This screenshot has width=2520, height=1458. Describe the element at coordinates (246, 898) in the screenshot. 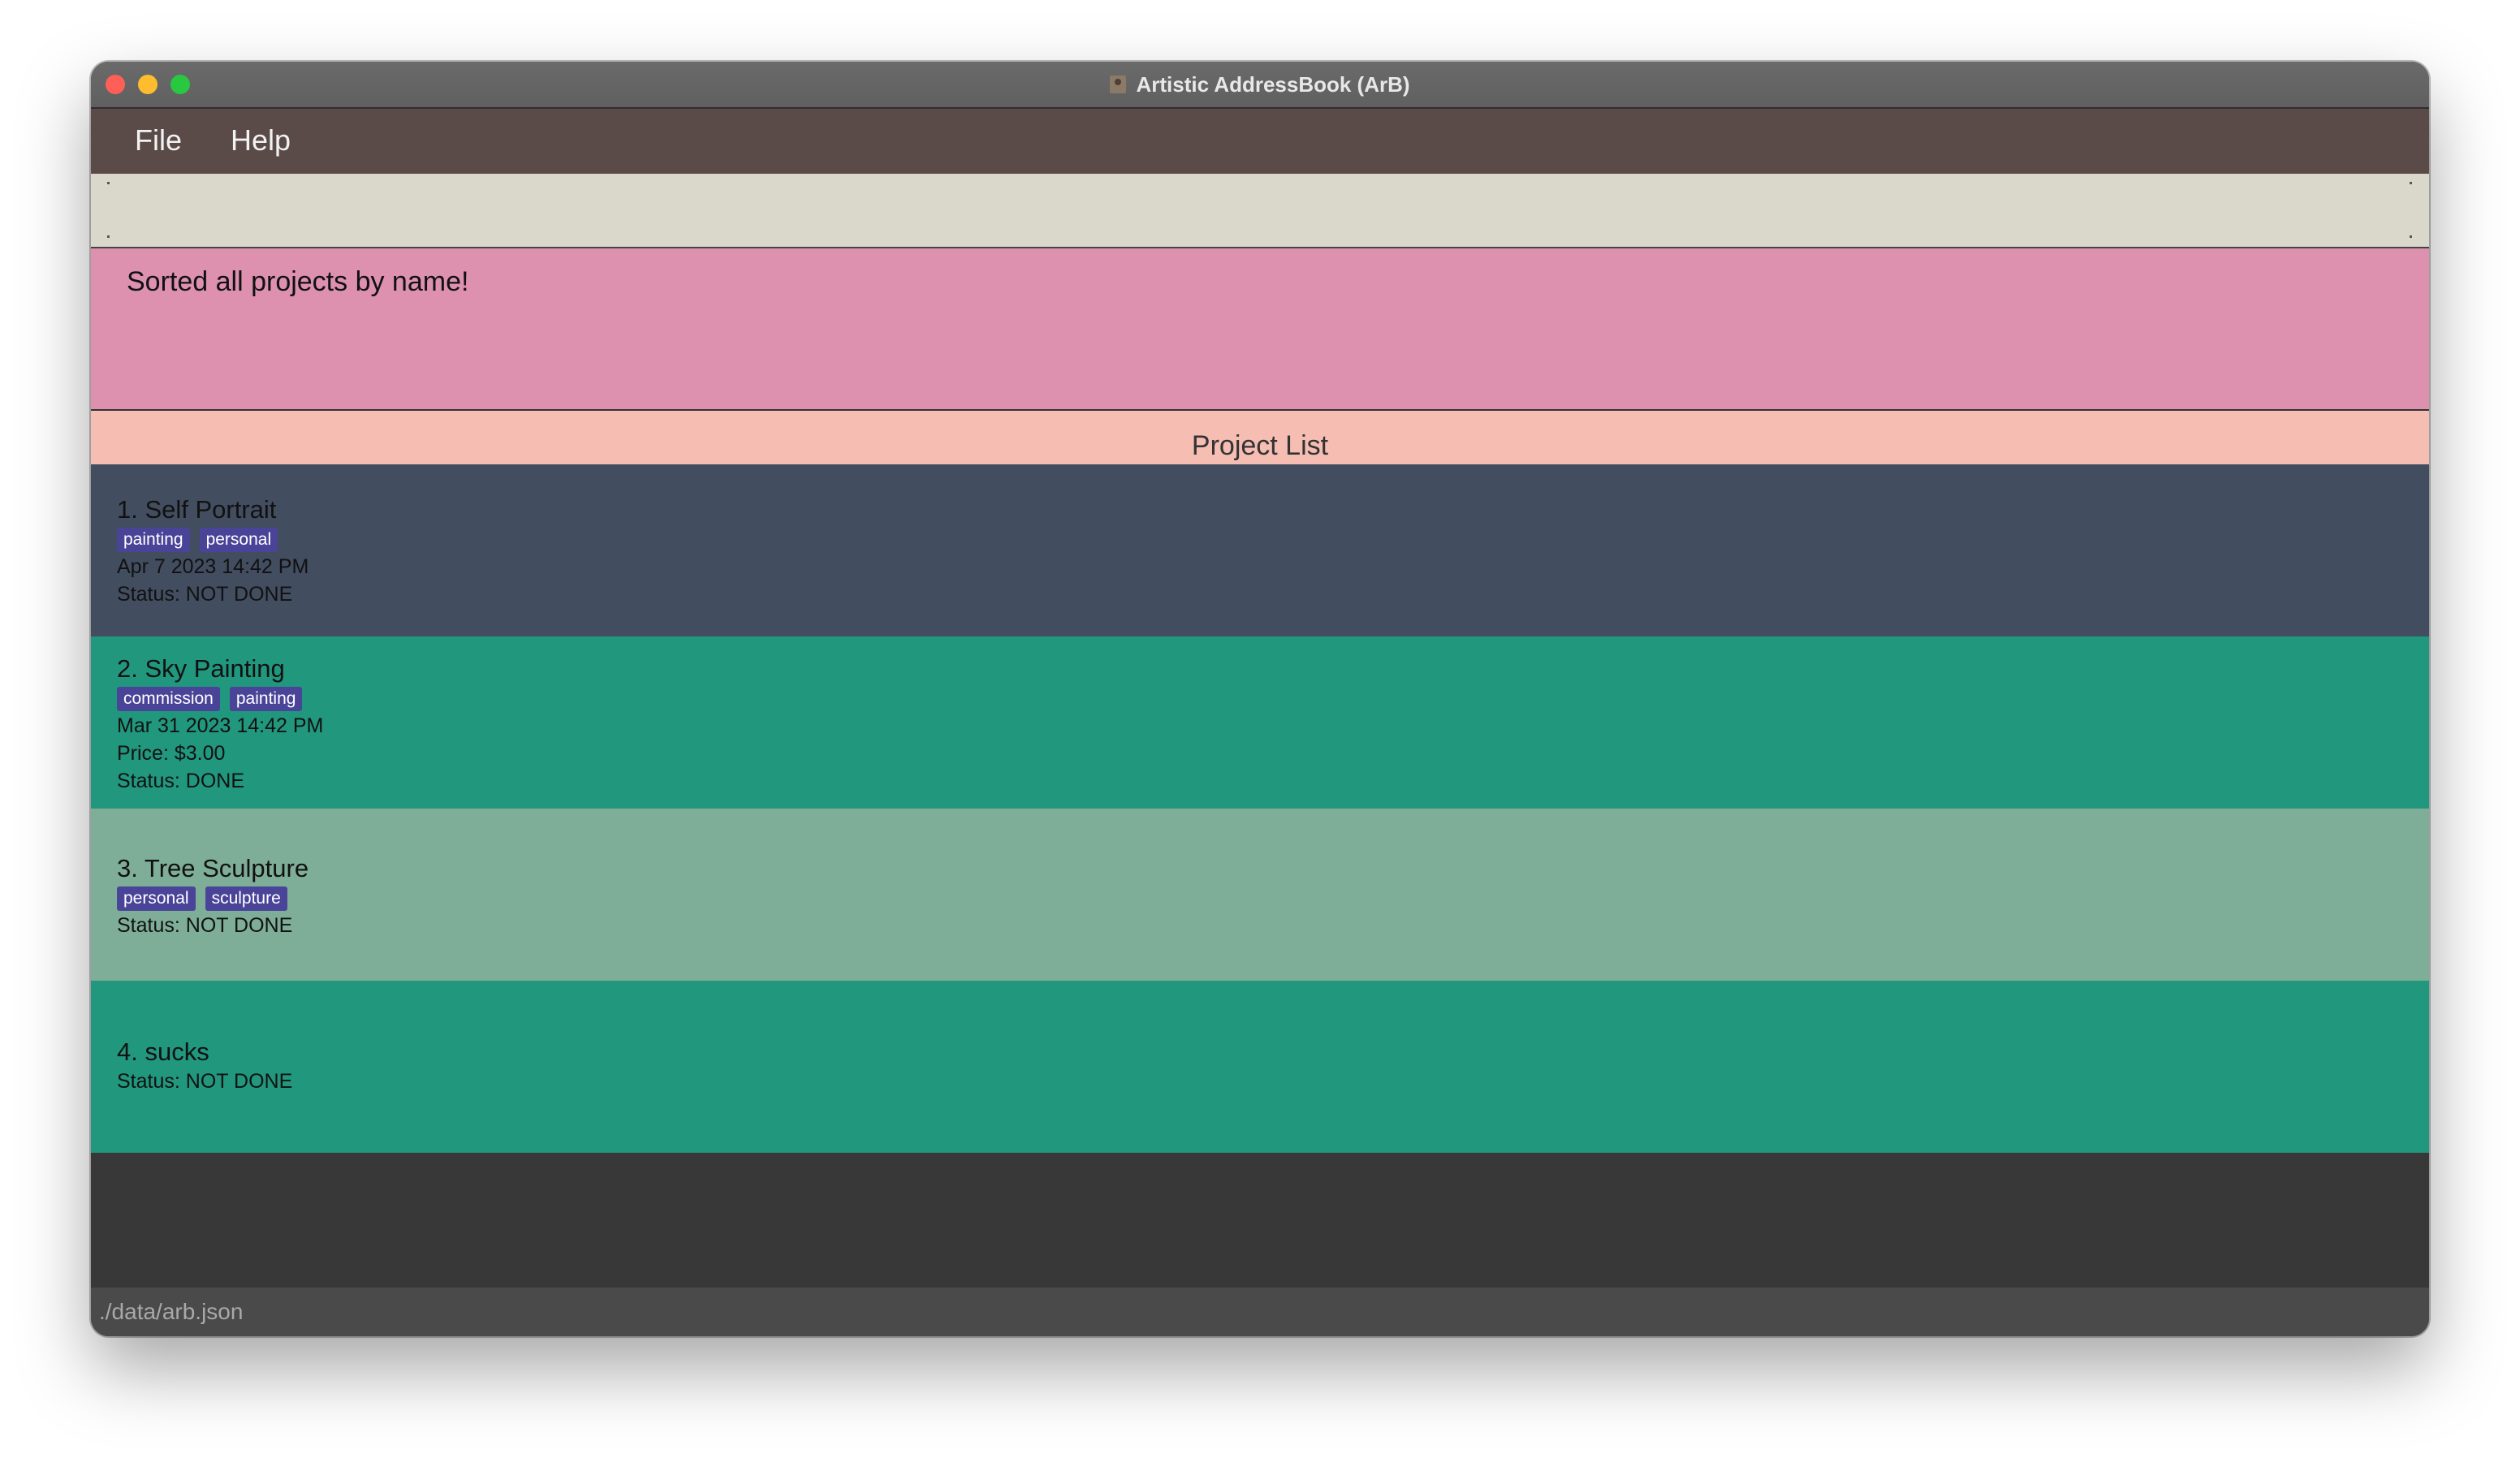

I see `tag: sculpture` at that location.